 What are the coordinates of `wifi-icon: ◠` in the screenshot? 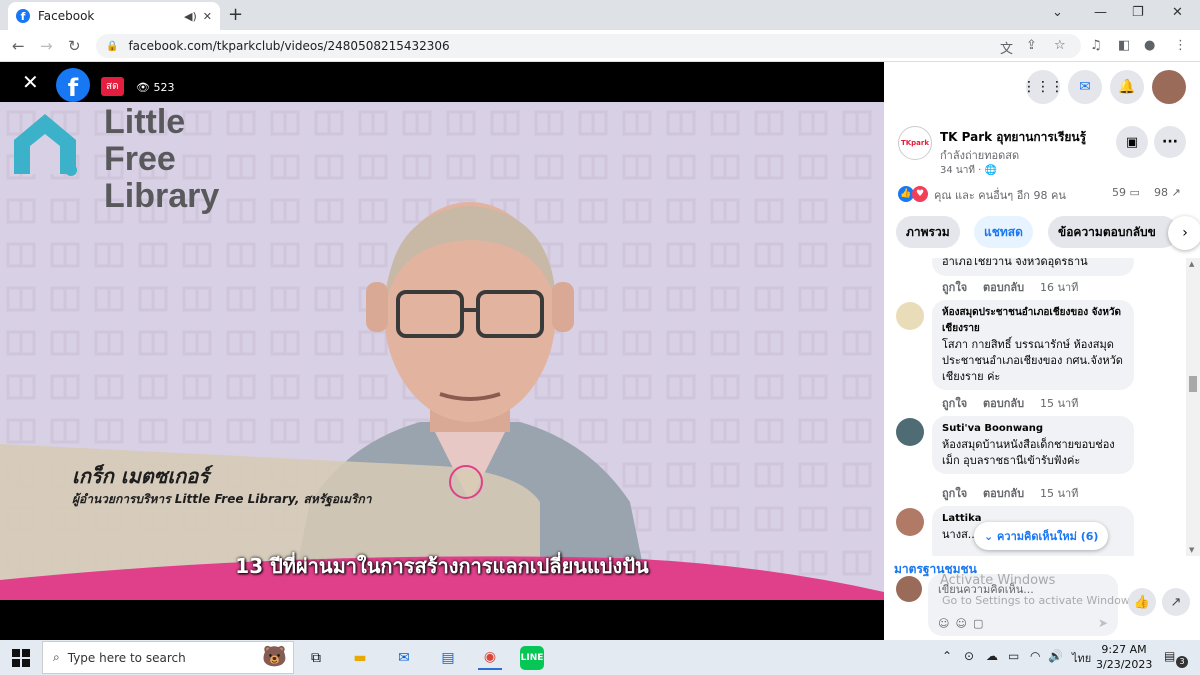 It's located at (1035, 656).